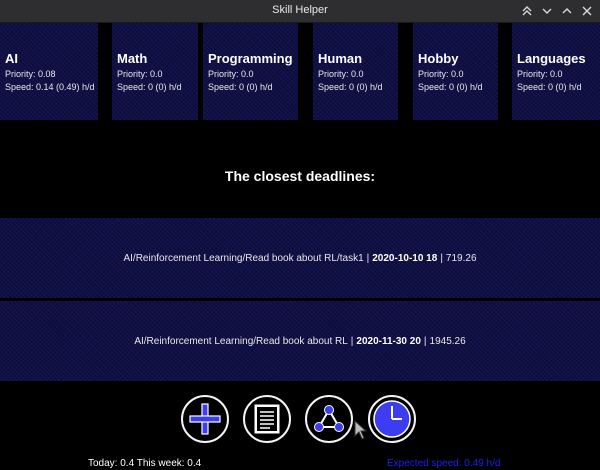  What do you see at coordinates (250, 58) in the screenshot?
I see `skill-name: Programming` at bounding box center [250, 58].